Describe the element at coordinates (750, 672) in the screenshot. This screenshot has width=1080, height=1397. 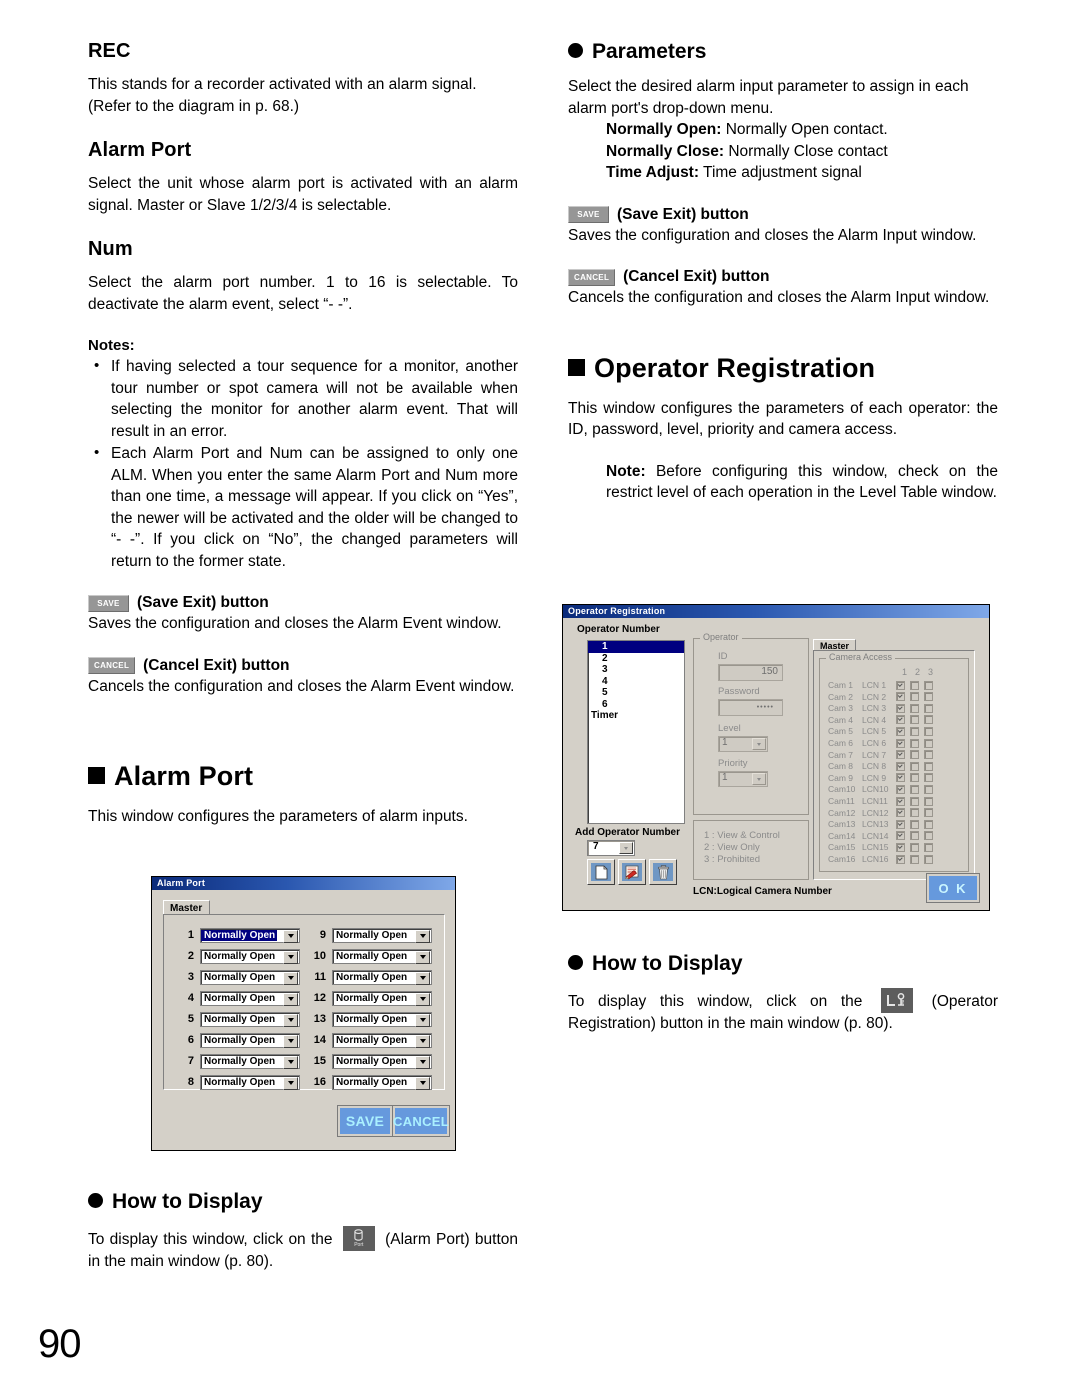
I see `id-field: 150` at that location.